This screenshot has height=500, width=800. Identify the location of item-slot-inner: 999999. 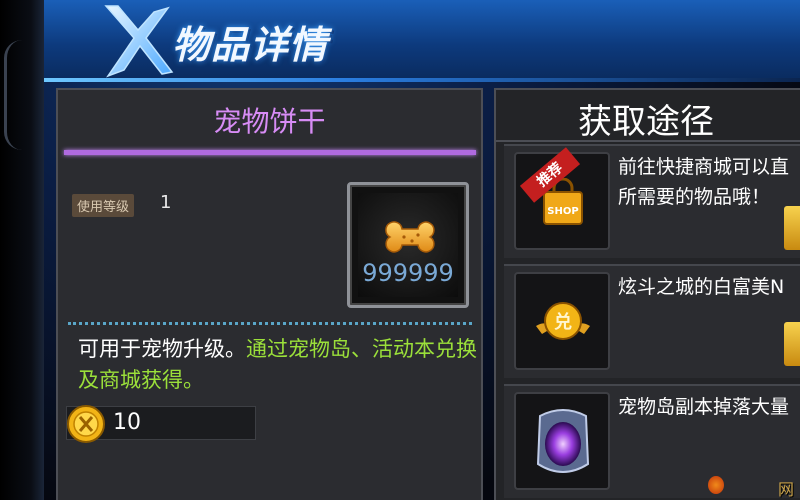
(408, 245).